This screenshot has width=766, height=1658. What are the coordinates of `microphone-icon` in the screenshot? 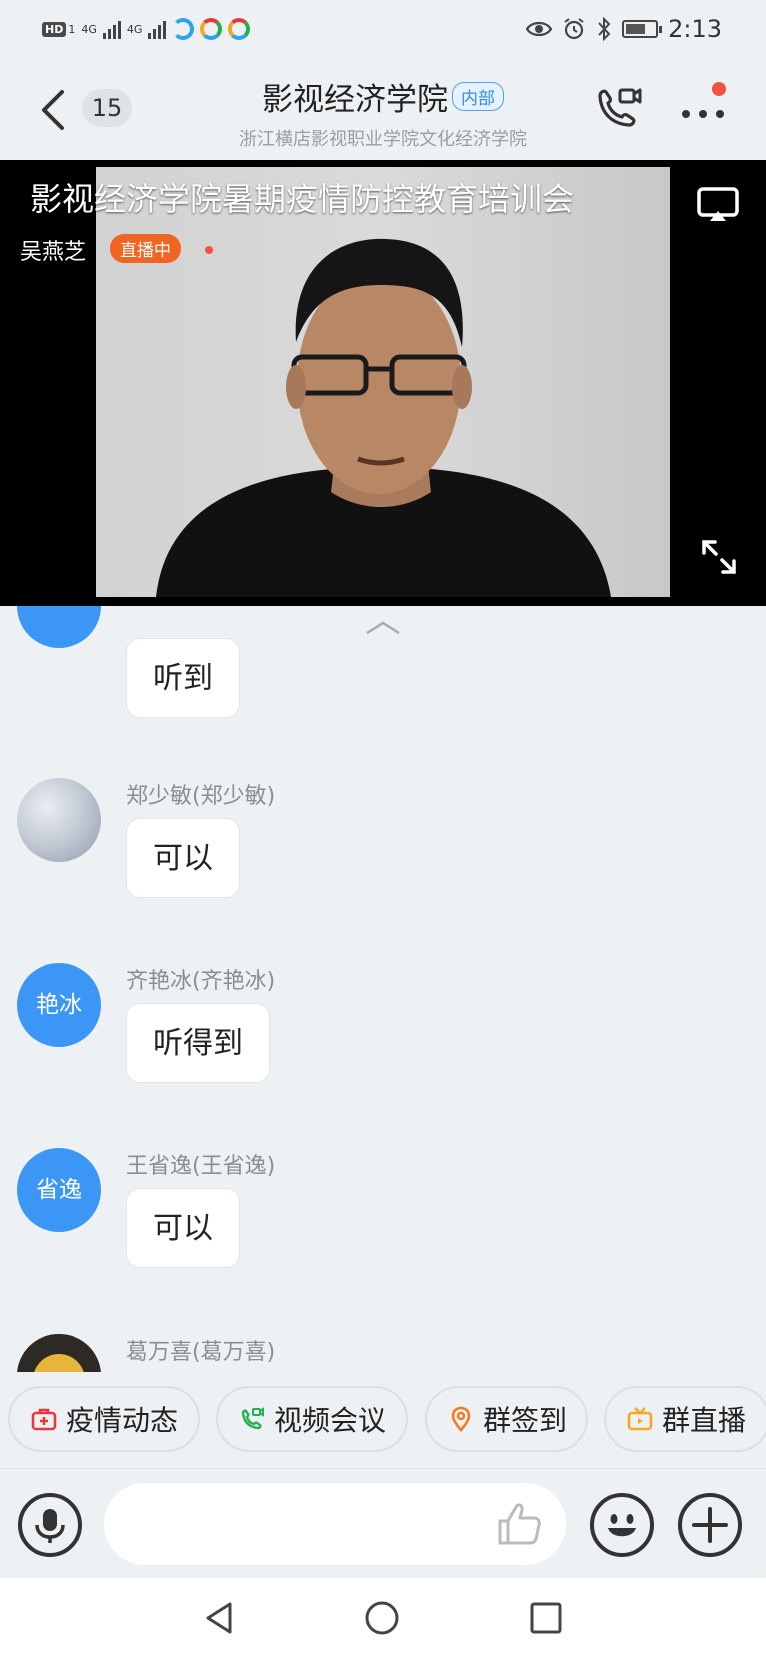 It's located at (50, 1526).